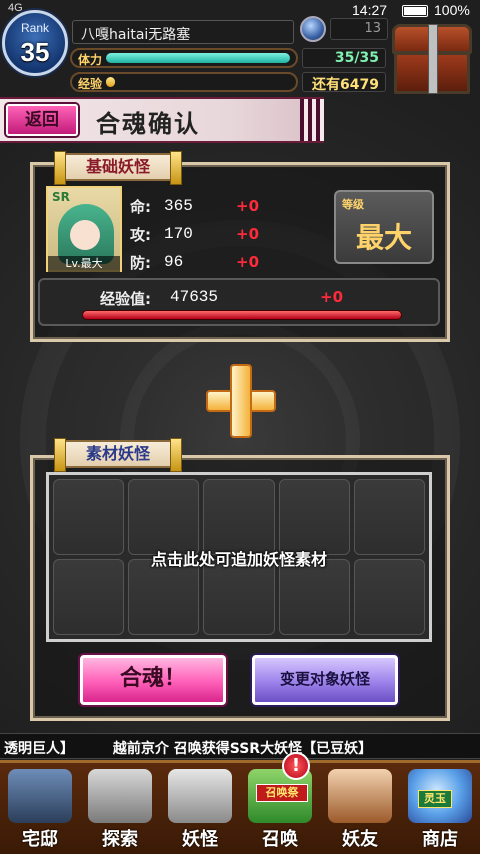 This screenshot has width=480, height=854. I want to click on stat-hp-value: 365, so click(178, 206).